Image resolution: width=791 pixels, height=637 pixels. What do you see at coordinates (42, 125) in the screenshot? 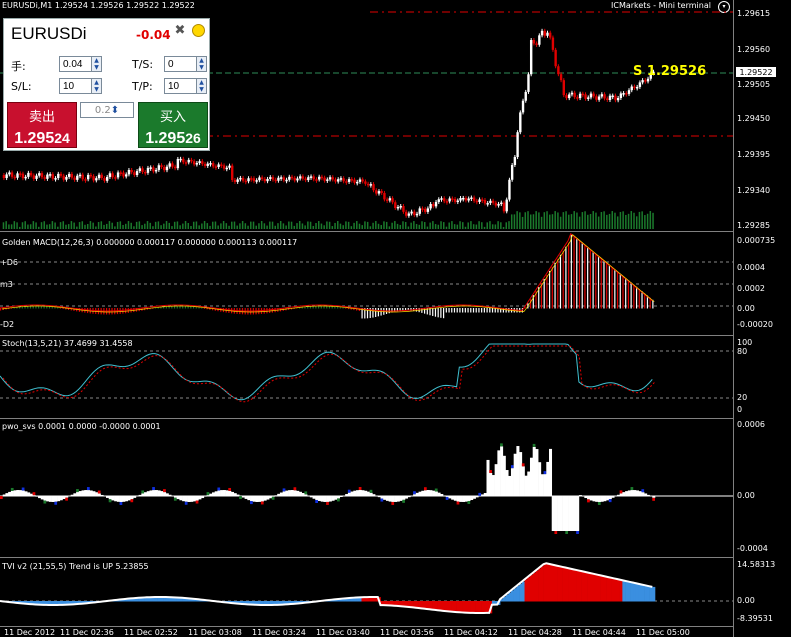
I see `sell-button: 卖出 1.29524` at bounding box center [42, 125].